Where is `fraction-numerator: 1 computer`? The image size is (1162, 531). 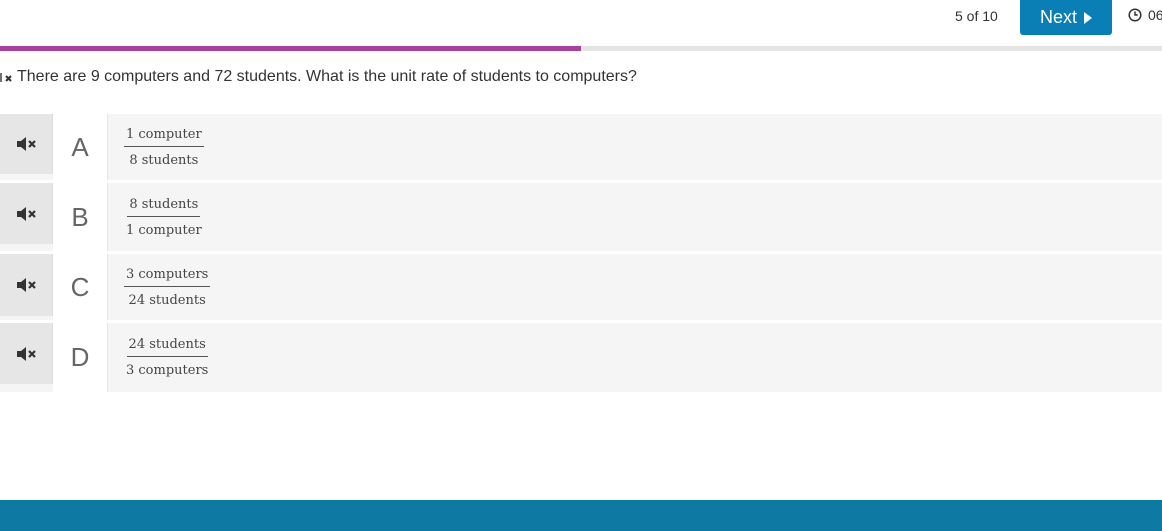 fraction-numerator: 1 computer is located at coordinates (164, 137).